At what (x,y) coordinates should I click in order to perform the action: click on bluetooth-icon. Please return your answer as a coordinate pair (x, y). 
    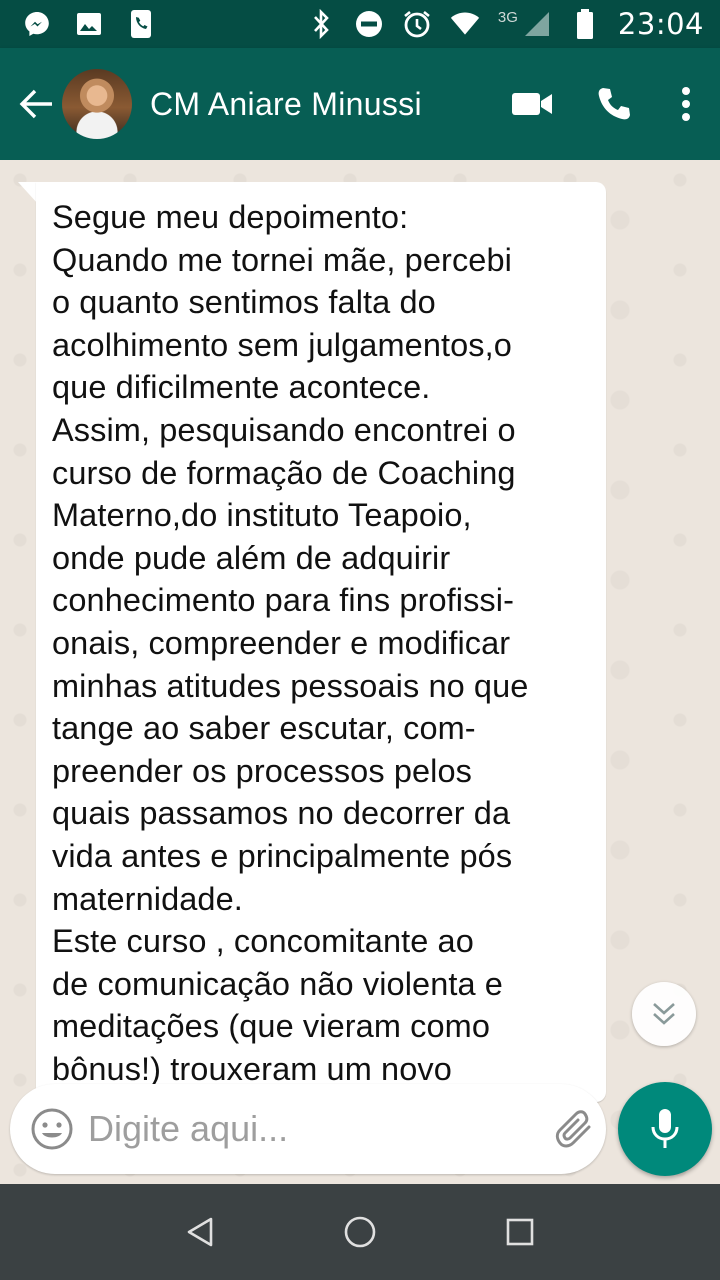
    Looking at the image, I should click on (321, 24).